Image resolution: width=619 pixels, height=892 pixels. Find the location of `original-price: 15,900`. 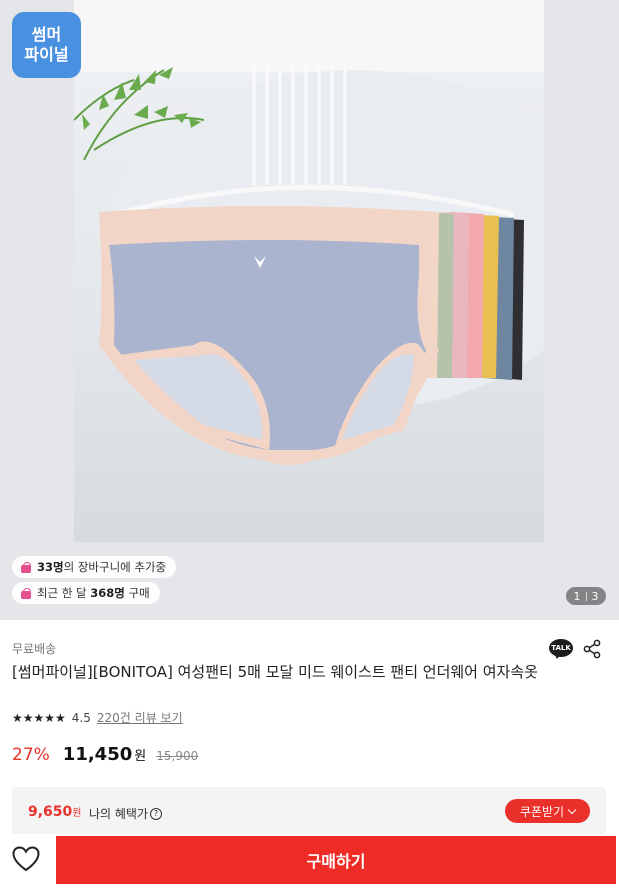

original-price: 15,900 is located at coordinates (177, 756).